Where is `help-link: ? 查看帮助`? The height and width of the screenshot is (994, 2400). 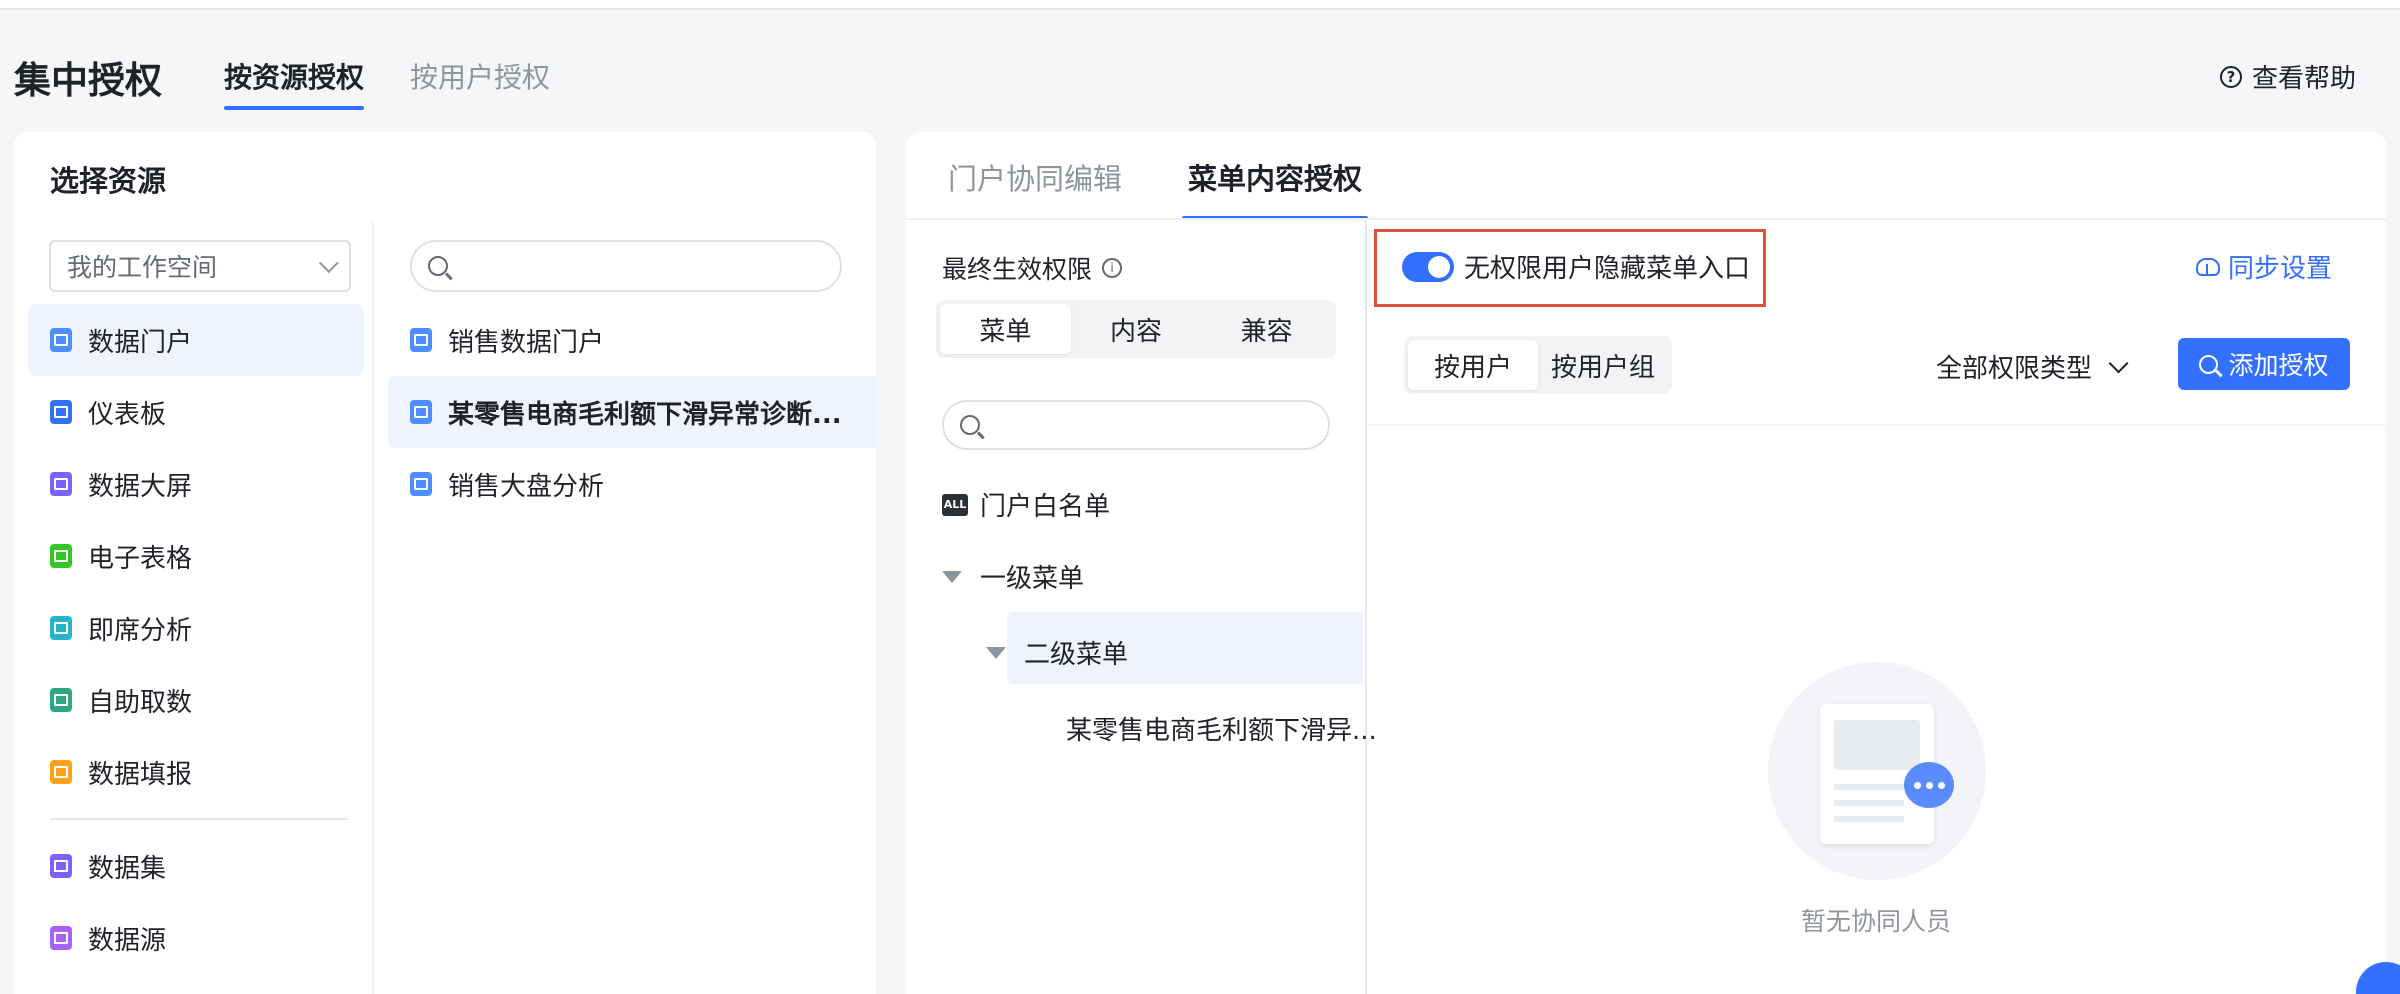 help-link: ? 查看帮助 is located at coordinates (2287, 76).